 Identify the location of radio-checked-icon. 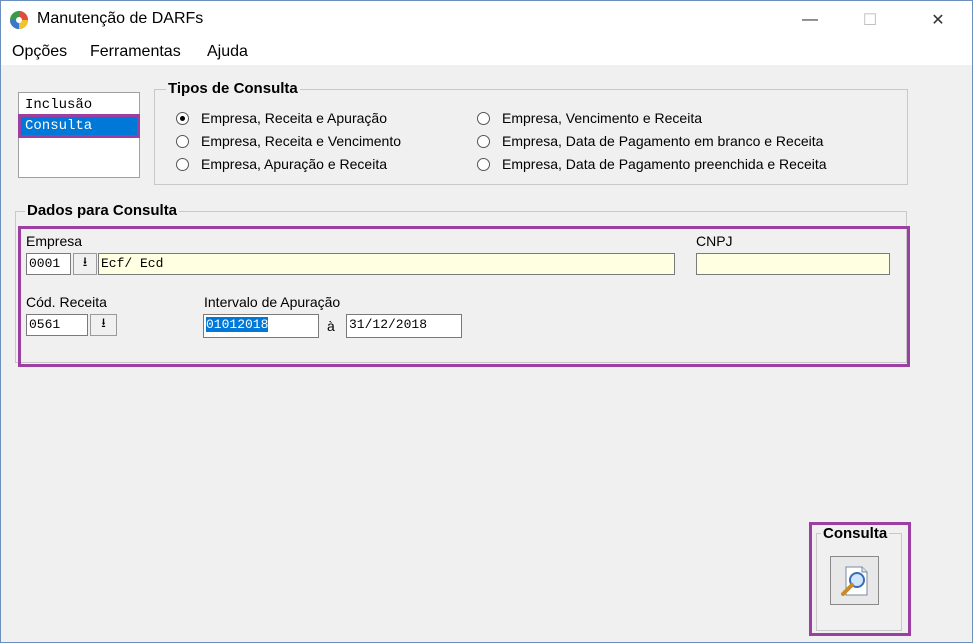
(182, 118).